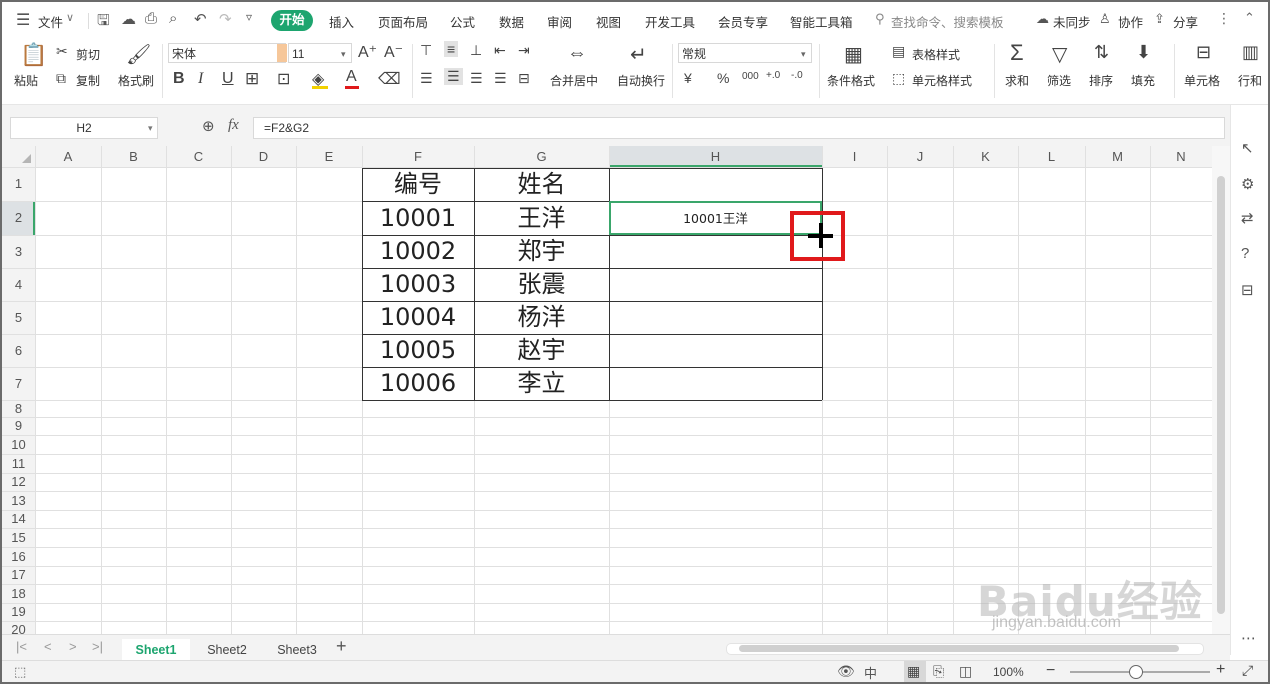 This screenshot has width=1270, height=684. What do you see at coordinates (750, 76) in the screenshot?
I see `thousands-button: 000` at bounding box center [750, 76].